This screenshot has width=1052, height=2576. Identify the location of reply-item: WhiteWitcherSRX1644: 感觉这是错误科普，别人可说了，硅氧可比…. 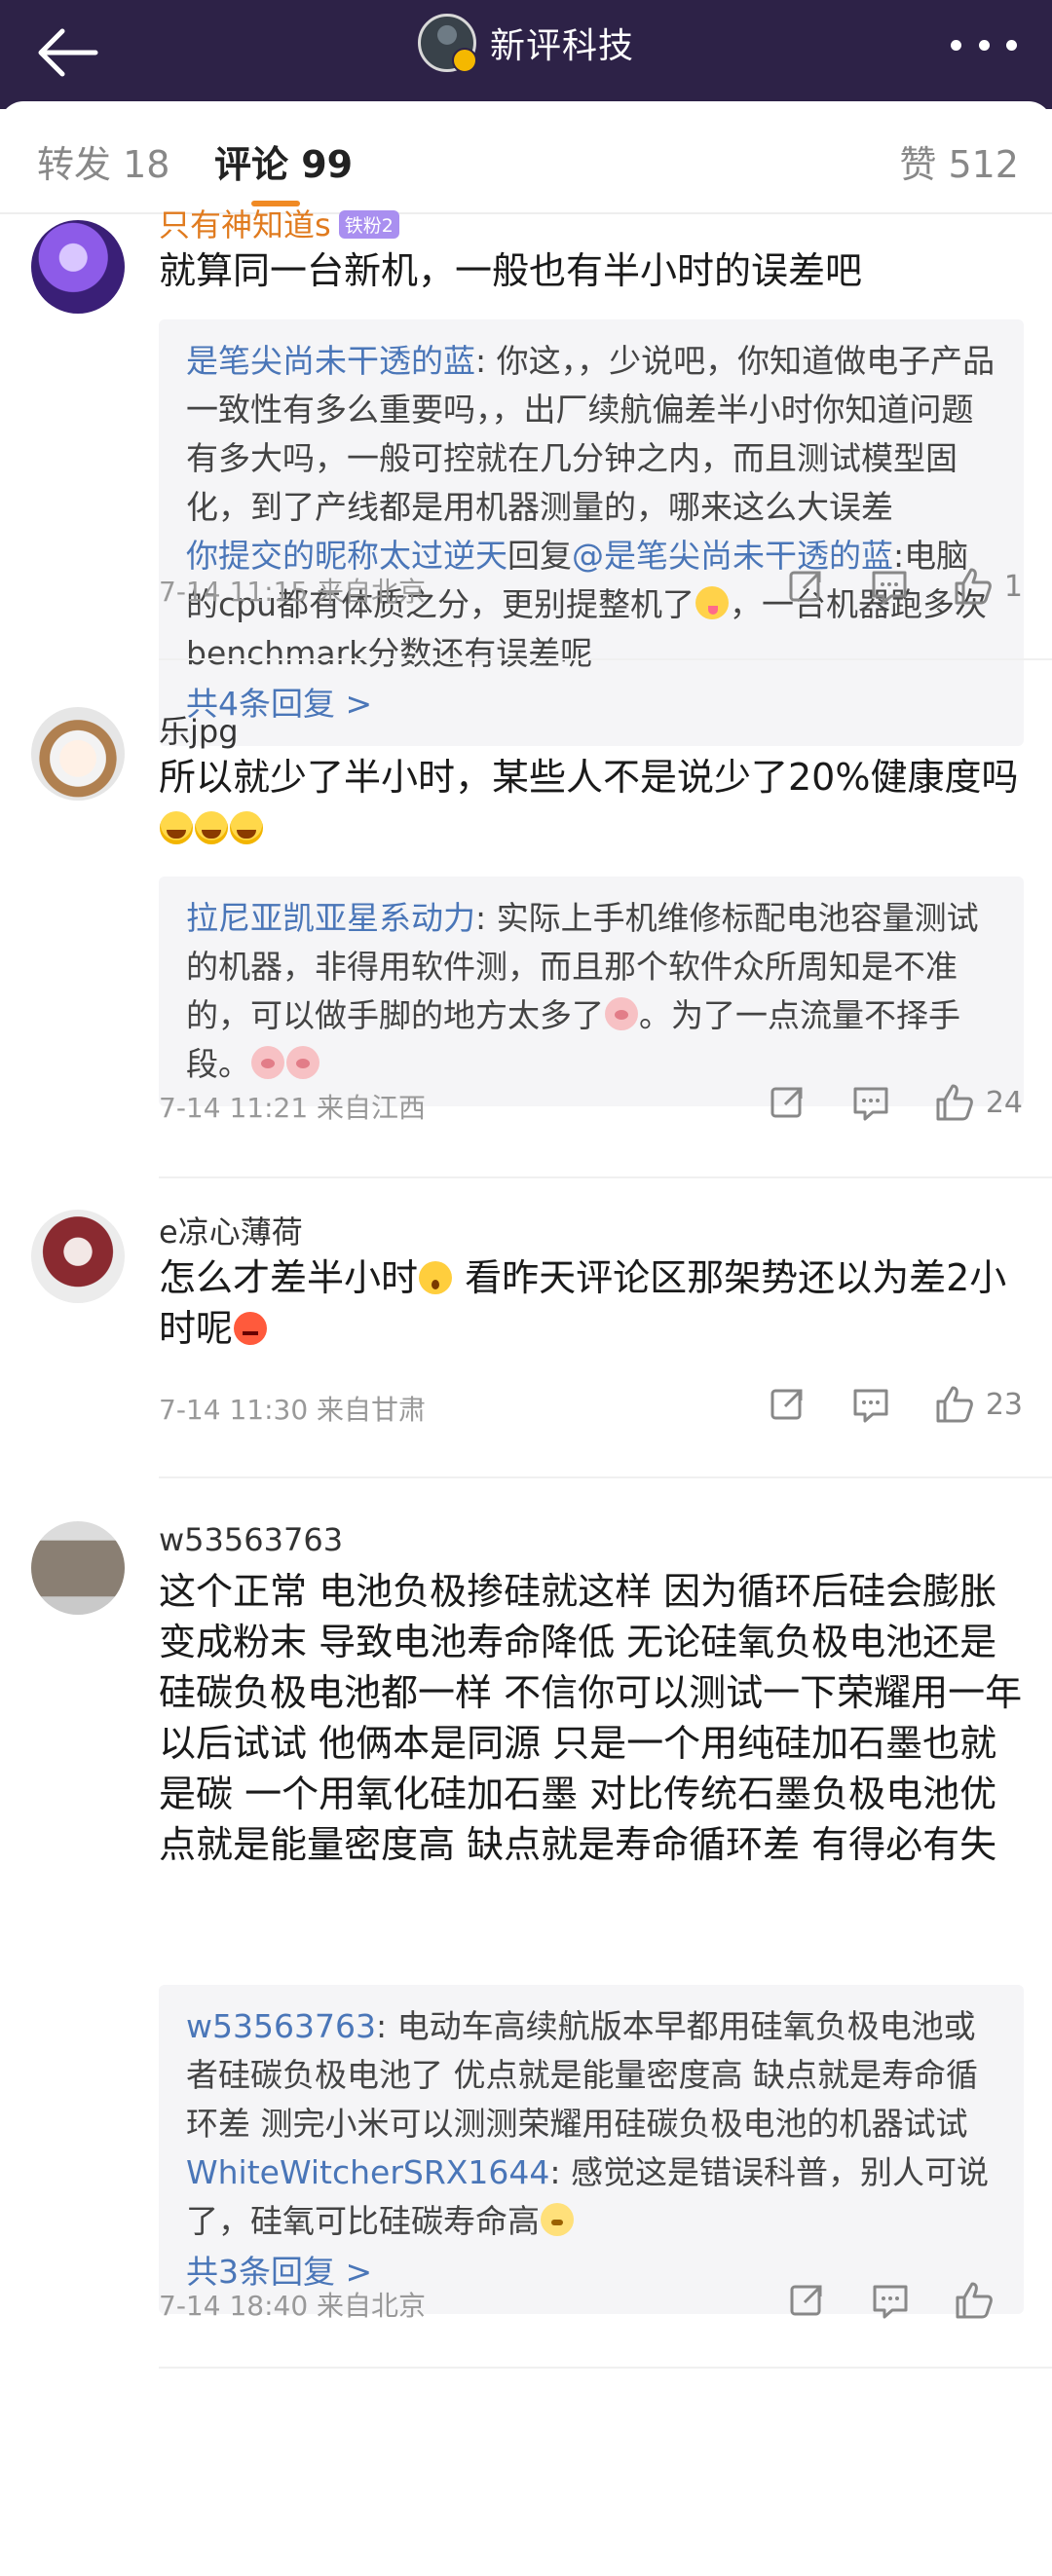
(587, 2196).